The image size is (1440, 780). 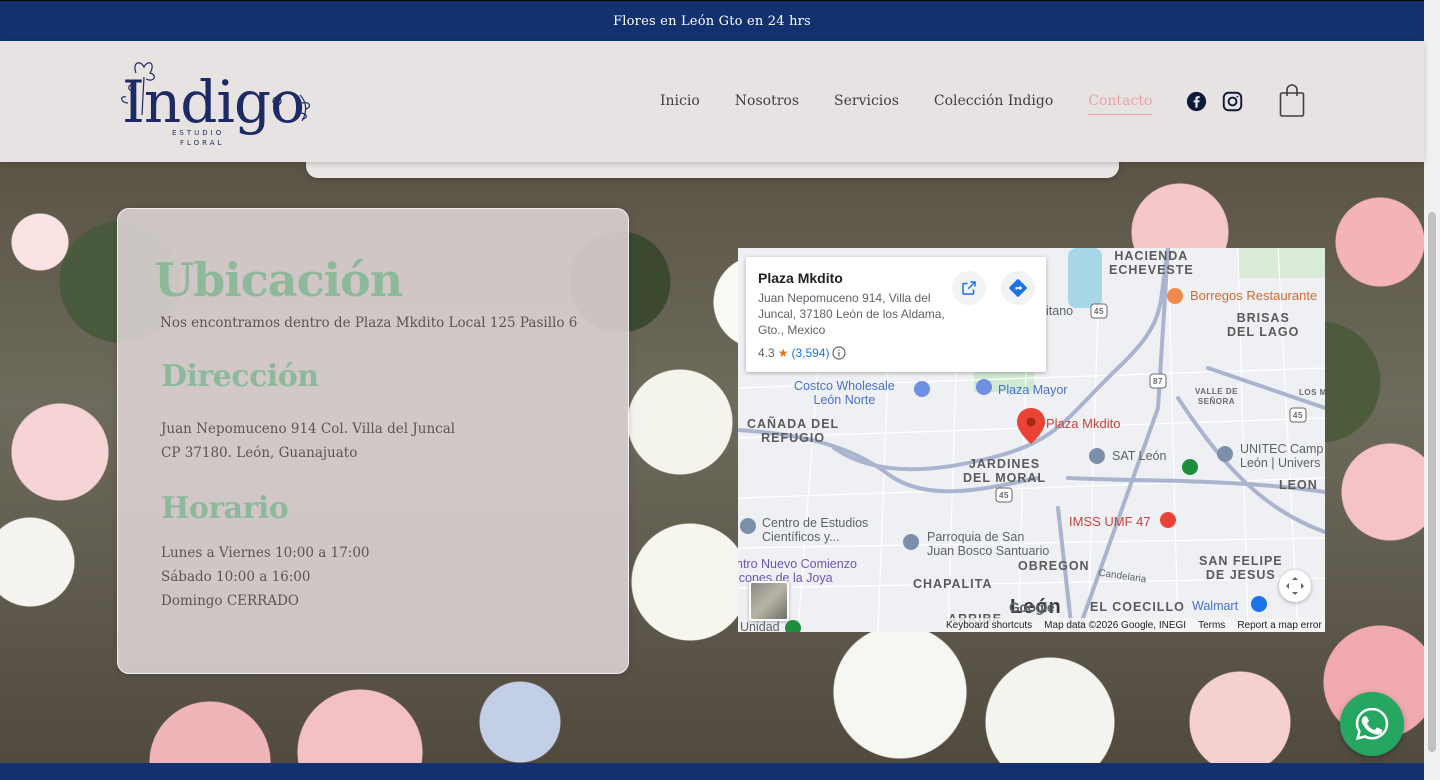 I want to click on highway-shield-87: 87, so click(x=1158, y=381).